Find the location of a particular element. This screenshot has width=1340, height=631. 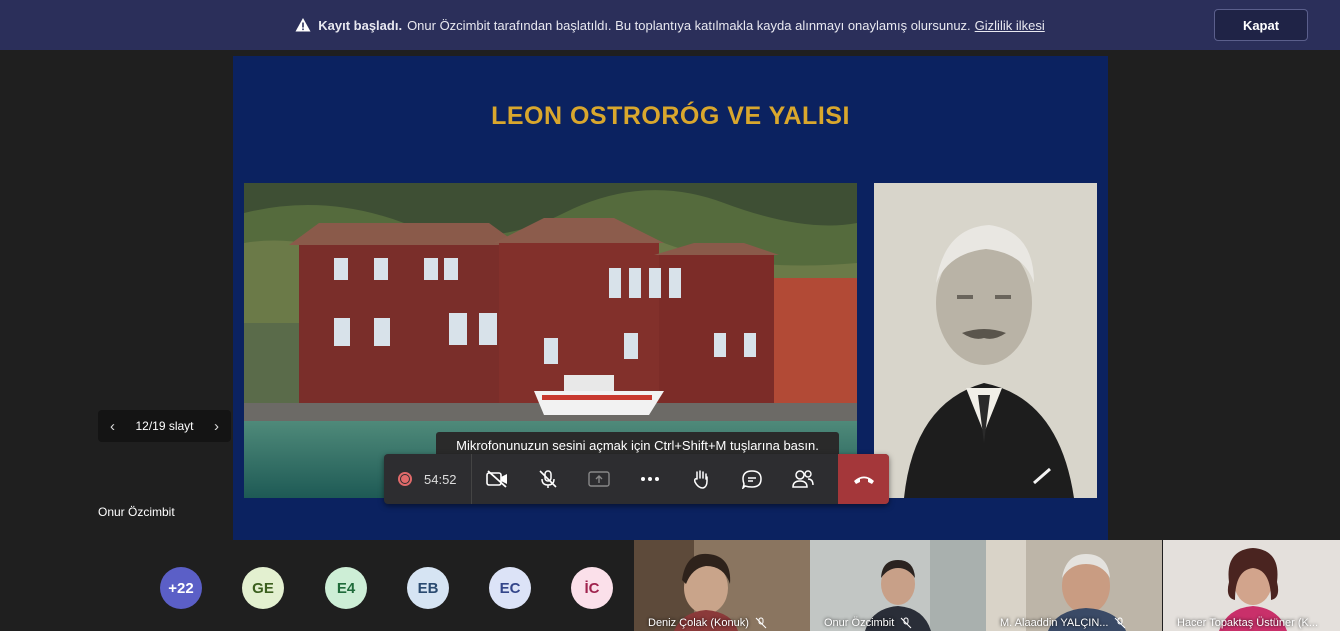

avatar-label: +22 is located at coordinates (181, 588).